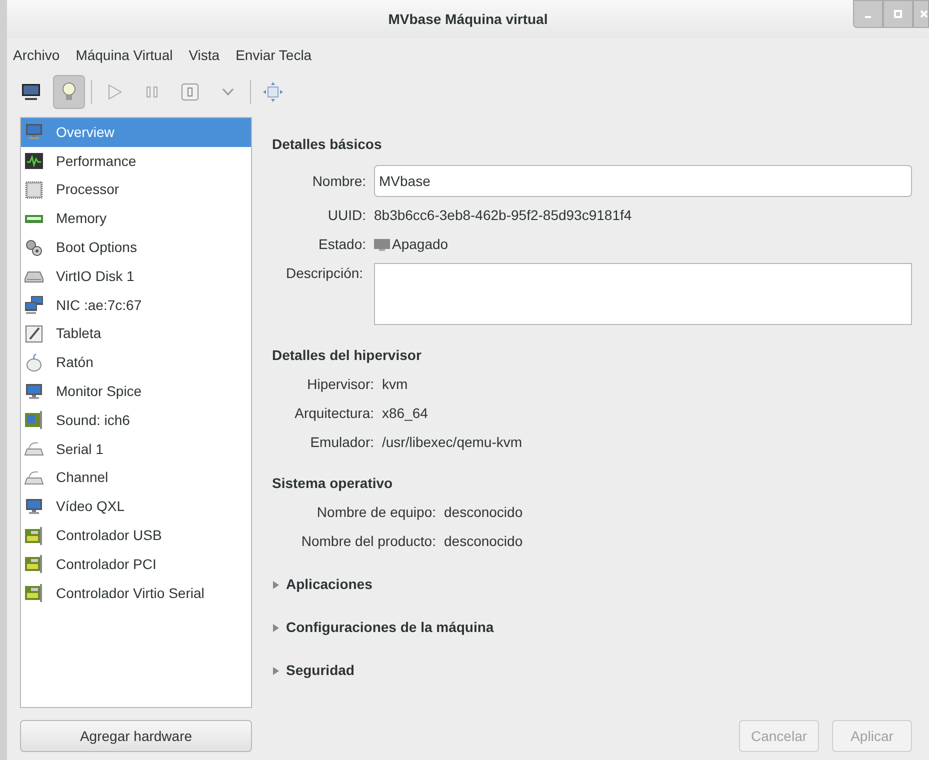 The height and width of the screenshot is (760, 929). I want to click on sound-card-icon, so click(34, 420).